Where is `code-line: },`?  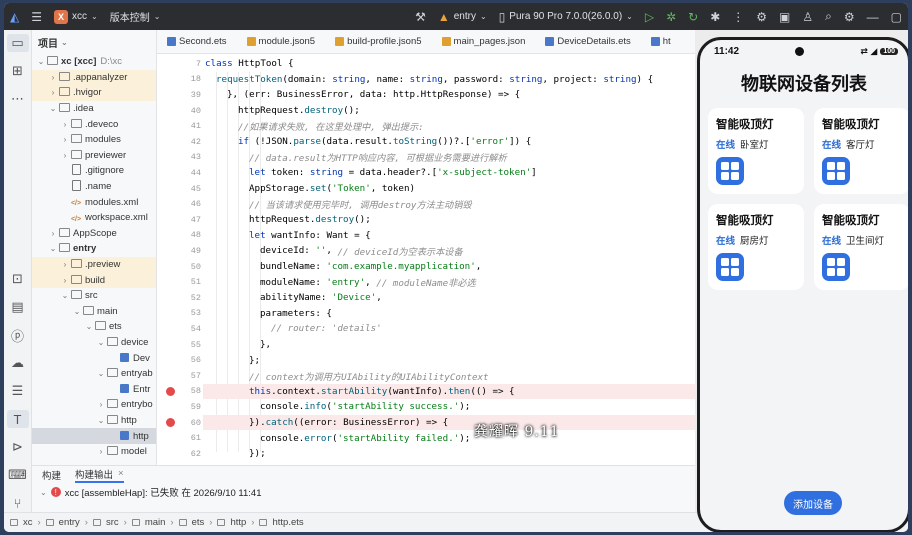 code-line: }, is located at coordinates (449, 345).